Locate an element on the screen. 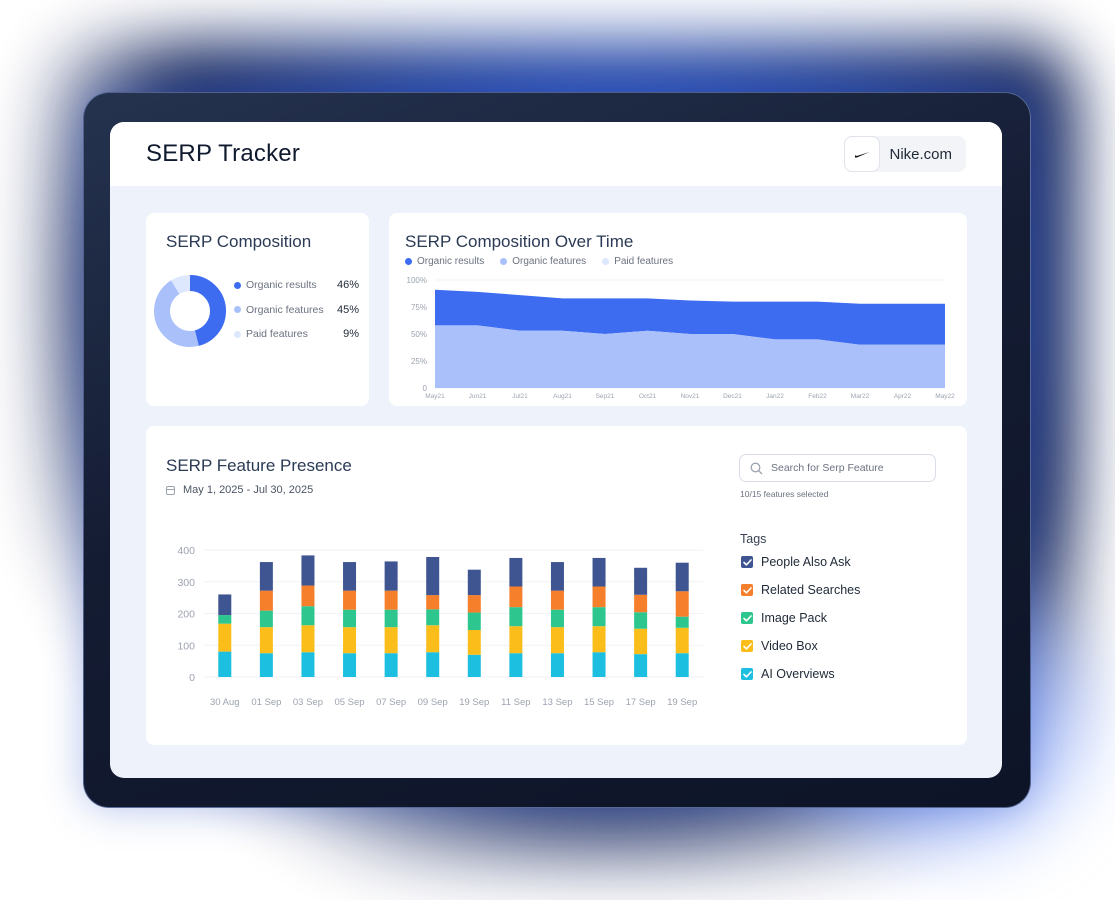 The image size is (1115, 900). tag-filter-item: Image Pack is located at coordinates (784, 618).